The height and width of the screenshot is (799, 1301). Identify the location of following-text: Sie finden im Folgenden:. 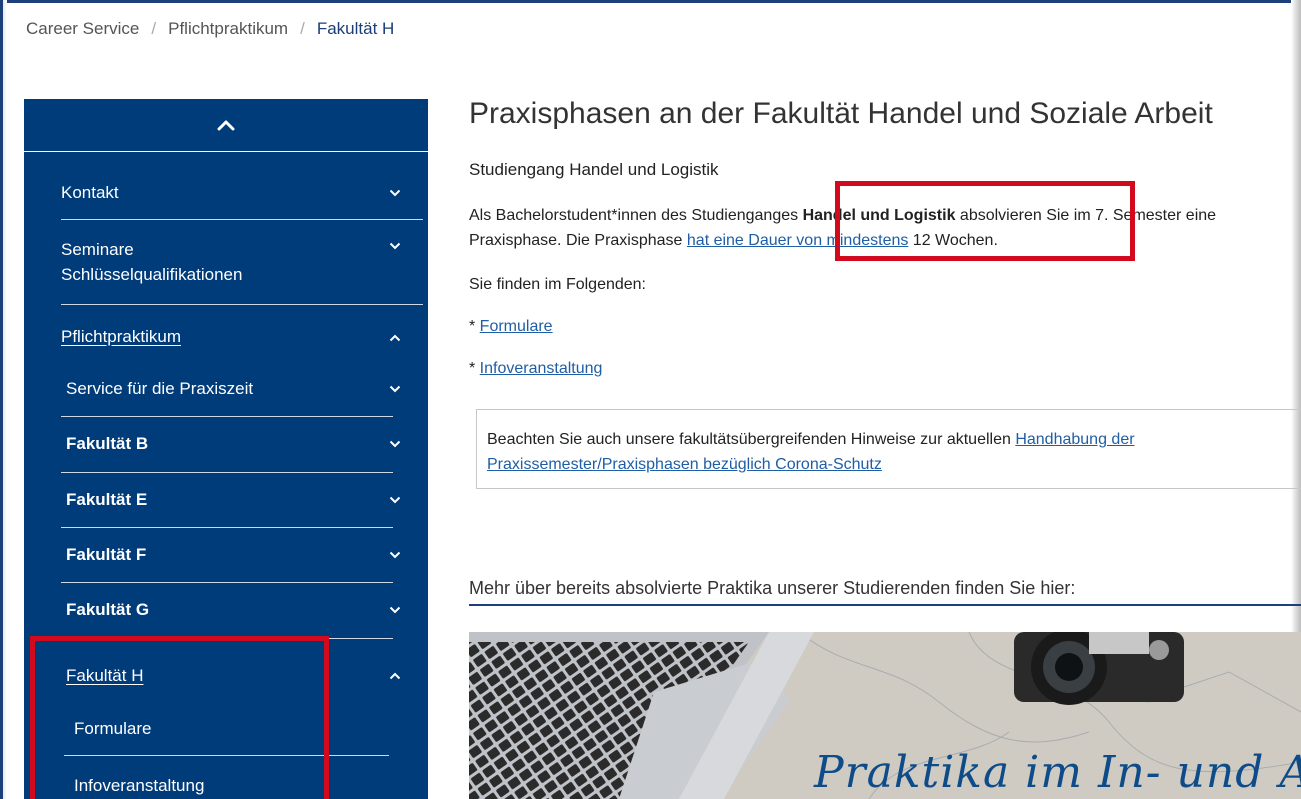
(557, 284).